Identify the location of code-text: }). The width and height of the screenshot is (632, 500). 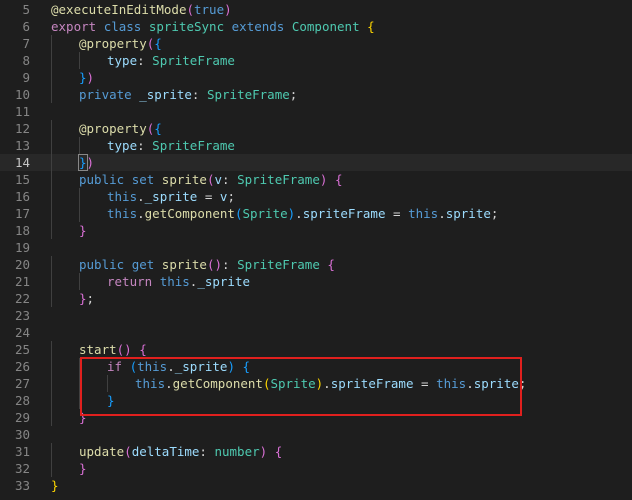
(86, 162).